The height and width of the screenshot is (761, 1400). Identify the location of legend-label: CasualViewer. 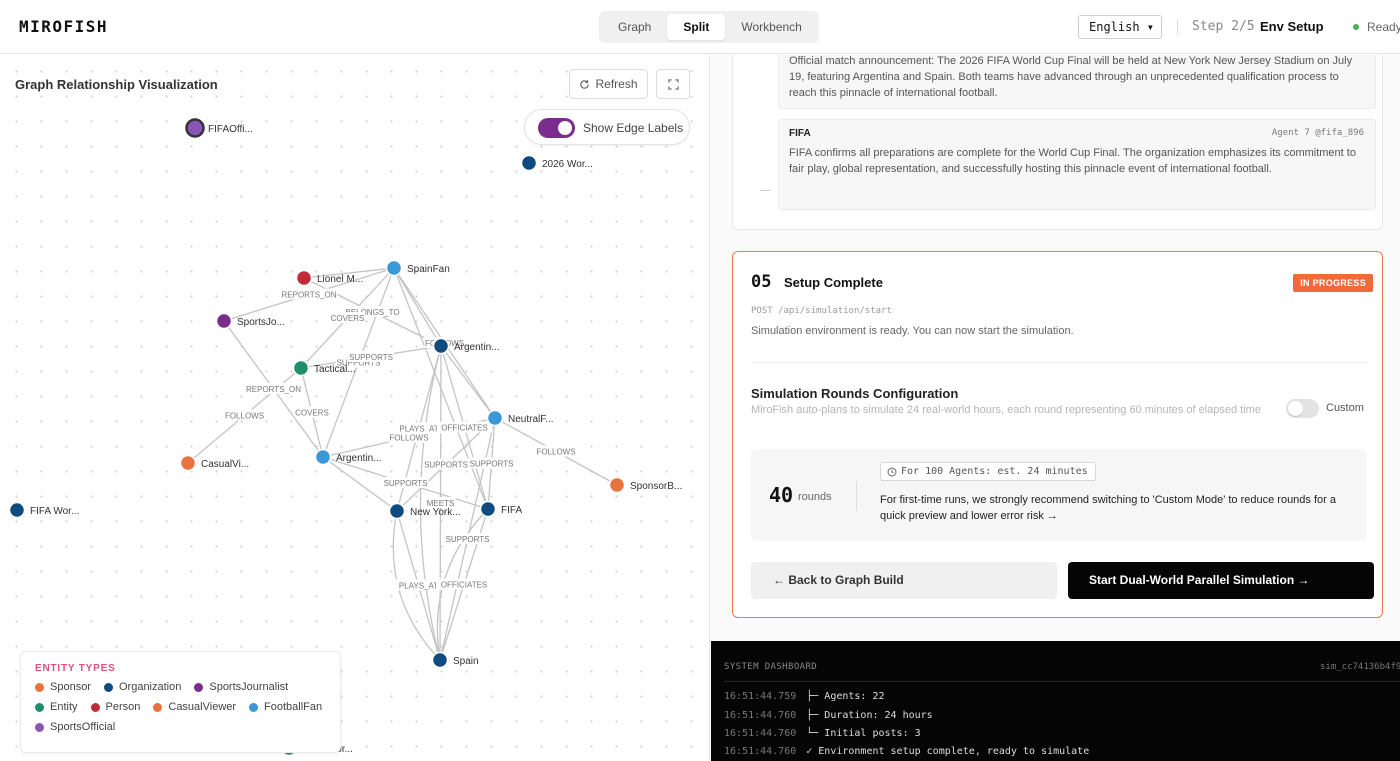
(202, 707).